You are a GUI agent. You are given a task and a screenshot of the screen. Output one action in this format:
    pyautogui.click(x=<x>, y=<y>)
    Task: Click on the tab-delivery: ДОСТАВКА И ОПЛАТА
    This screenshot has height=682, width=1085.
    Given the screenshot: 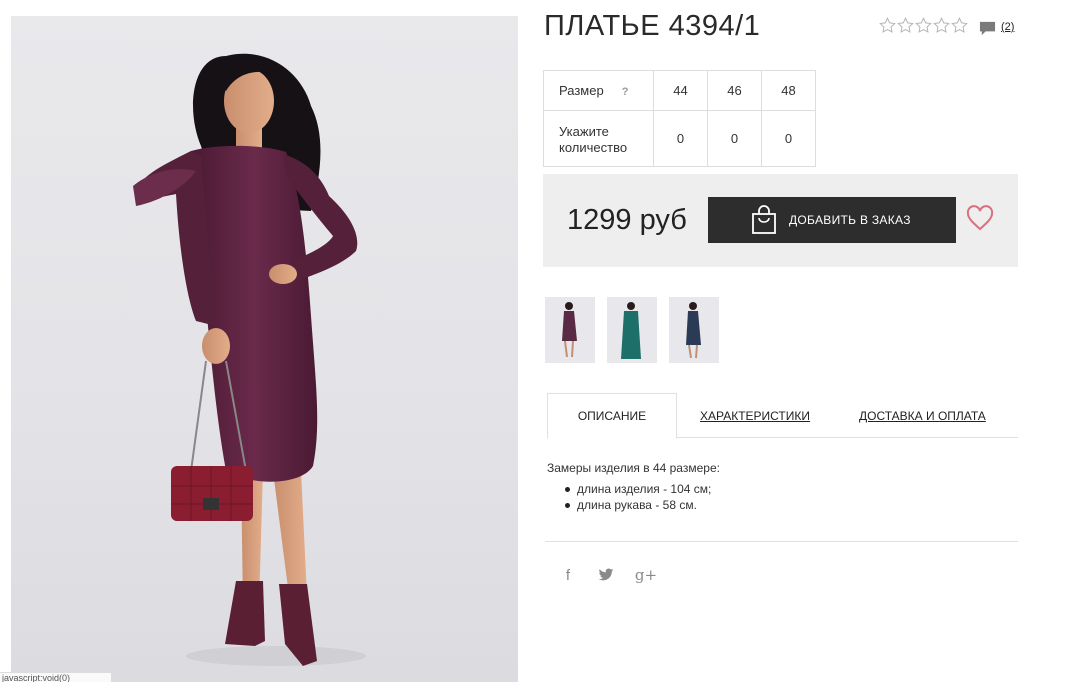 What is the action you would take?
    pyautogui.click(x=922, y=415)
    